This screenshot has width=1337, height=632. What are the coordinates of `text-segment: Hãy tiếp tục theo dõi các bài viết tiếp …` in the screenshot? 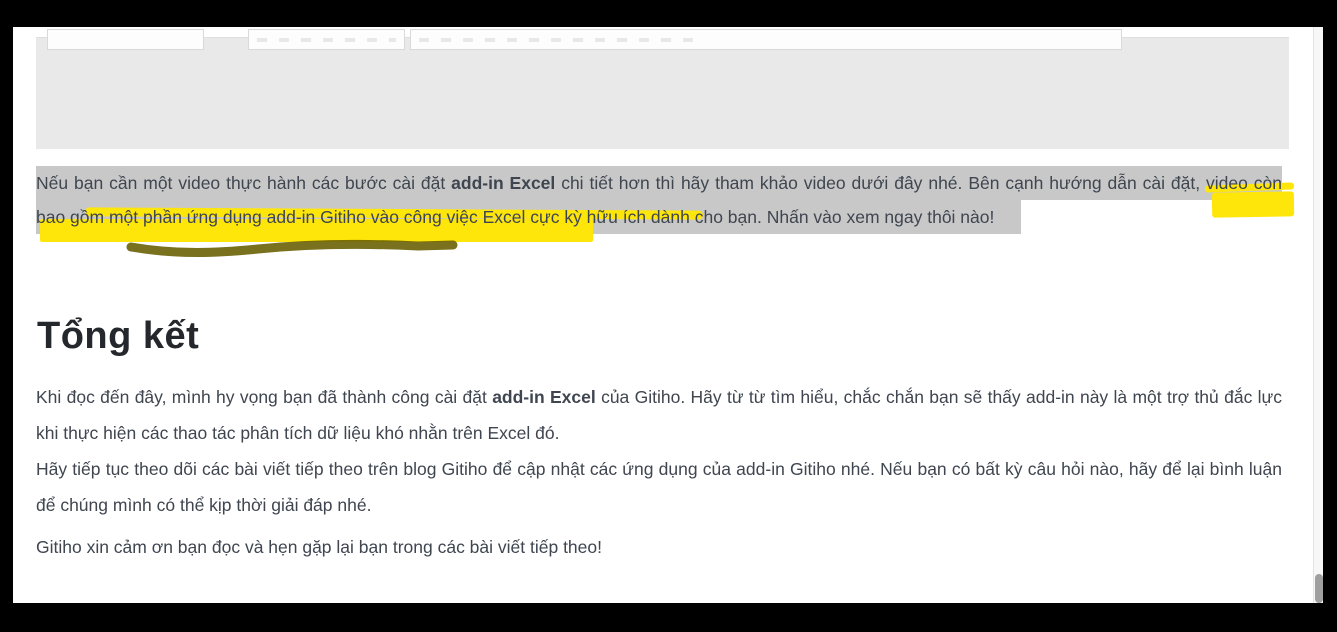 It's located at (659, 487).